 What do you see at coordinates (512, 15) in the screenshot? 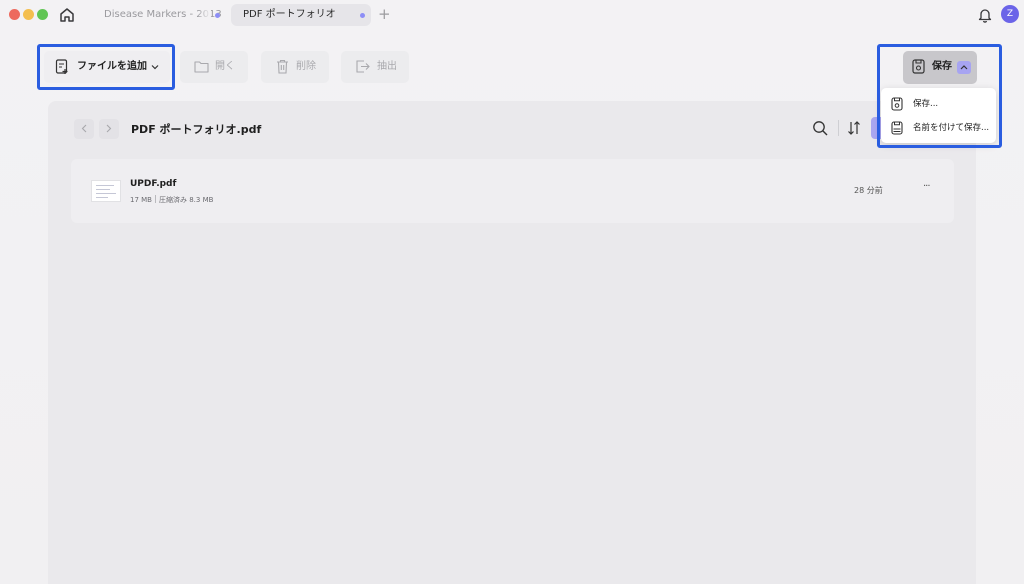
I see `title-bar: Disease Markers - 2013 - PDF ポートフォリオ + Z` at bounding box center [512, 15].